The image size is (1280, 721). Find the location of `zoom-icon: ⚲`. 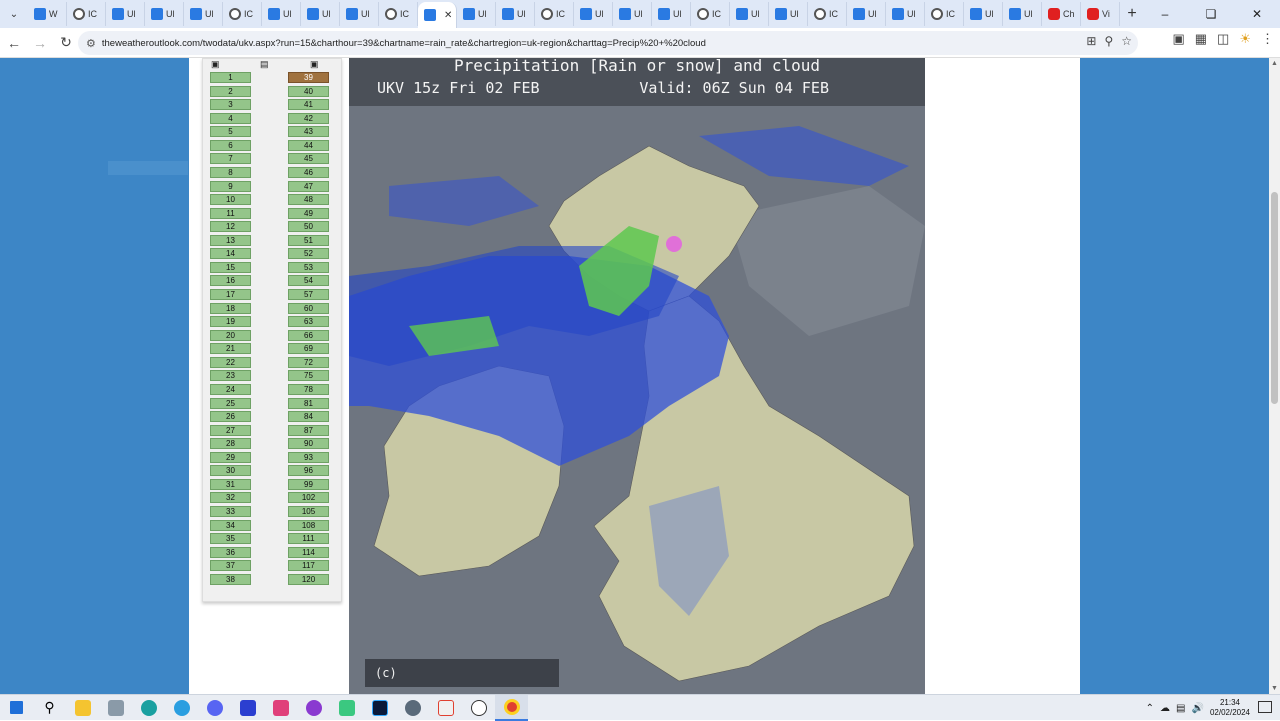

zoom-icon: ⚲ is located at coordinates (1108, 41).